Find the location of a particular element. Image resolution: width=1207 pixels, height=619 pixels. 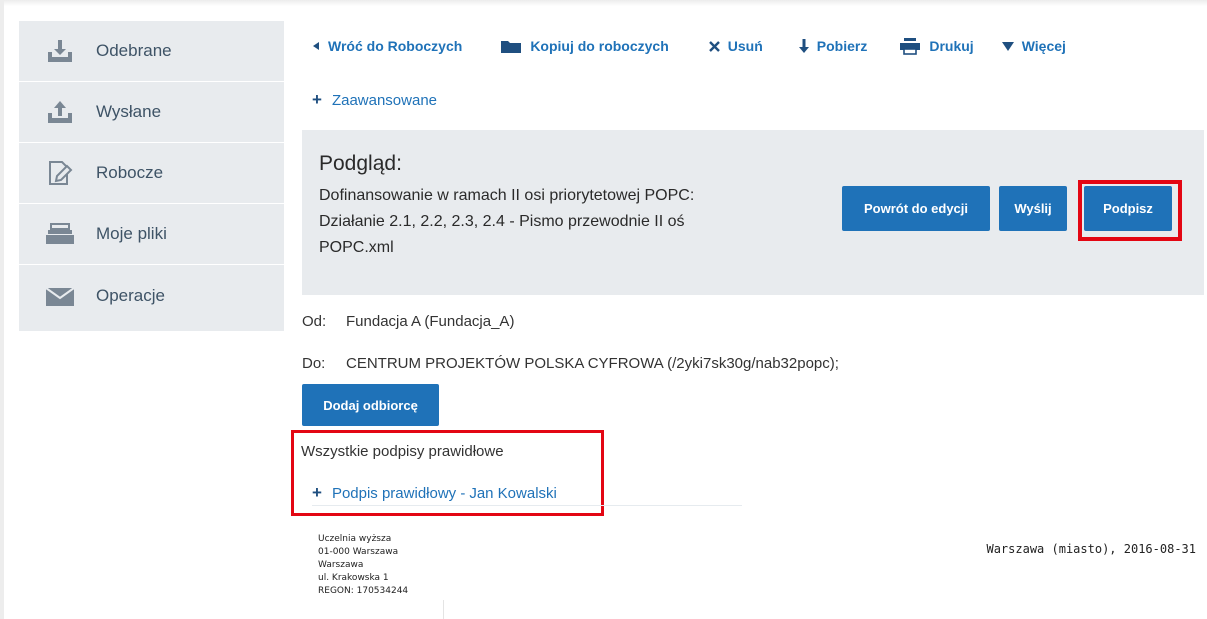

sidebar-item-label: Odebrane is located at coordinates (134, 50).